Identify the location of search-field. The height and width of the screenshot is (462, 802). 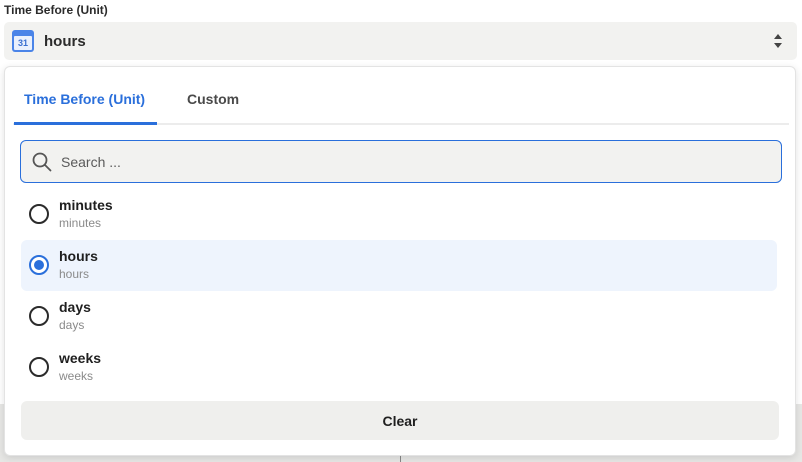
(401, 161).